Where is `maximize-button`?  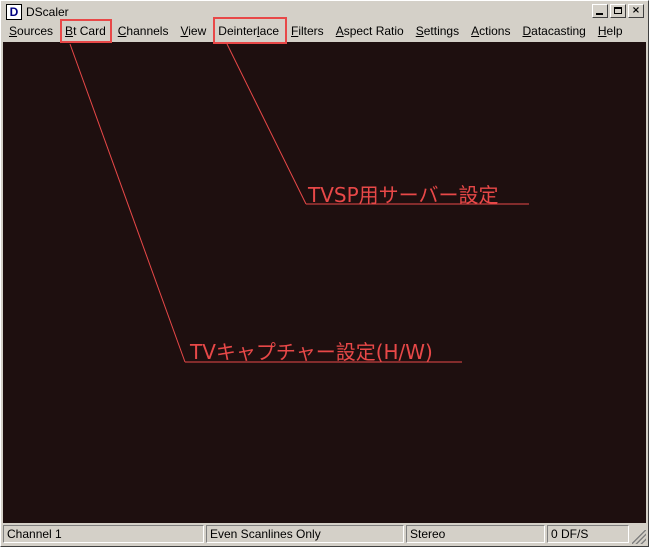
maximize-button is located at coordinates (618, 11).